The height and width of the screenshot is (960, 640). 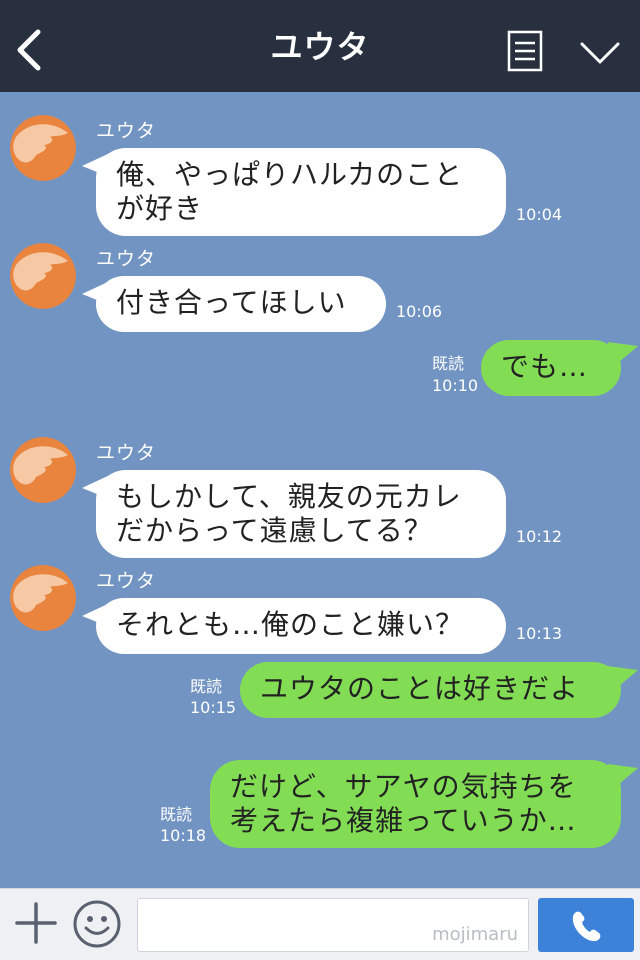 I want to click on watermark: mojimaru, so click(x=475, y=934).